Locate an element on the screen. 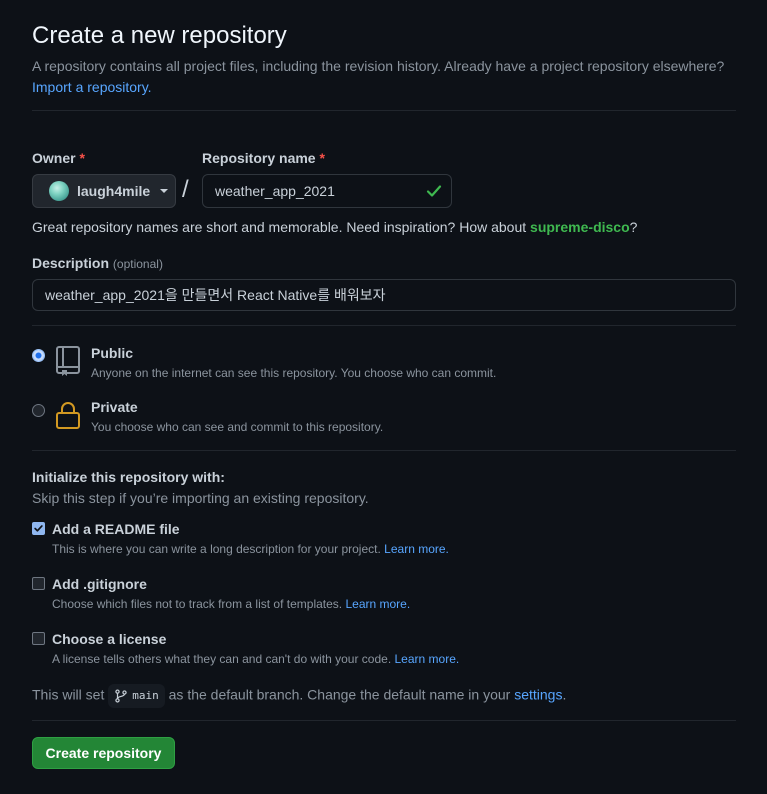 This screenshot has height=794, width=767. import-repository-link: Import a repository. is located at coordinates (92, 87).